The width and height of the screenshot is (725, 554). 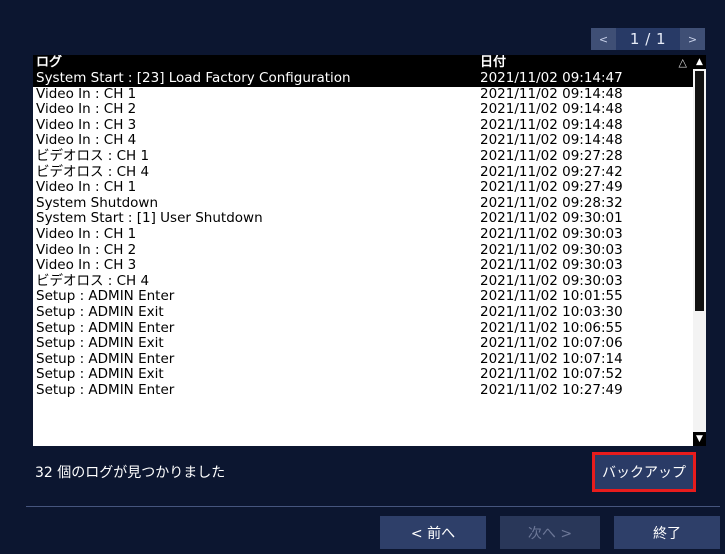 What do you see at coordinates (49, 63) in the screenshot?
I see `column-header-log: ログ` at bounding box center [49, 63].